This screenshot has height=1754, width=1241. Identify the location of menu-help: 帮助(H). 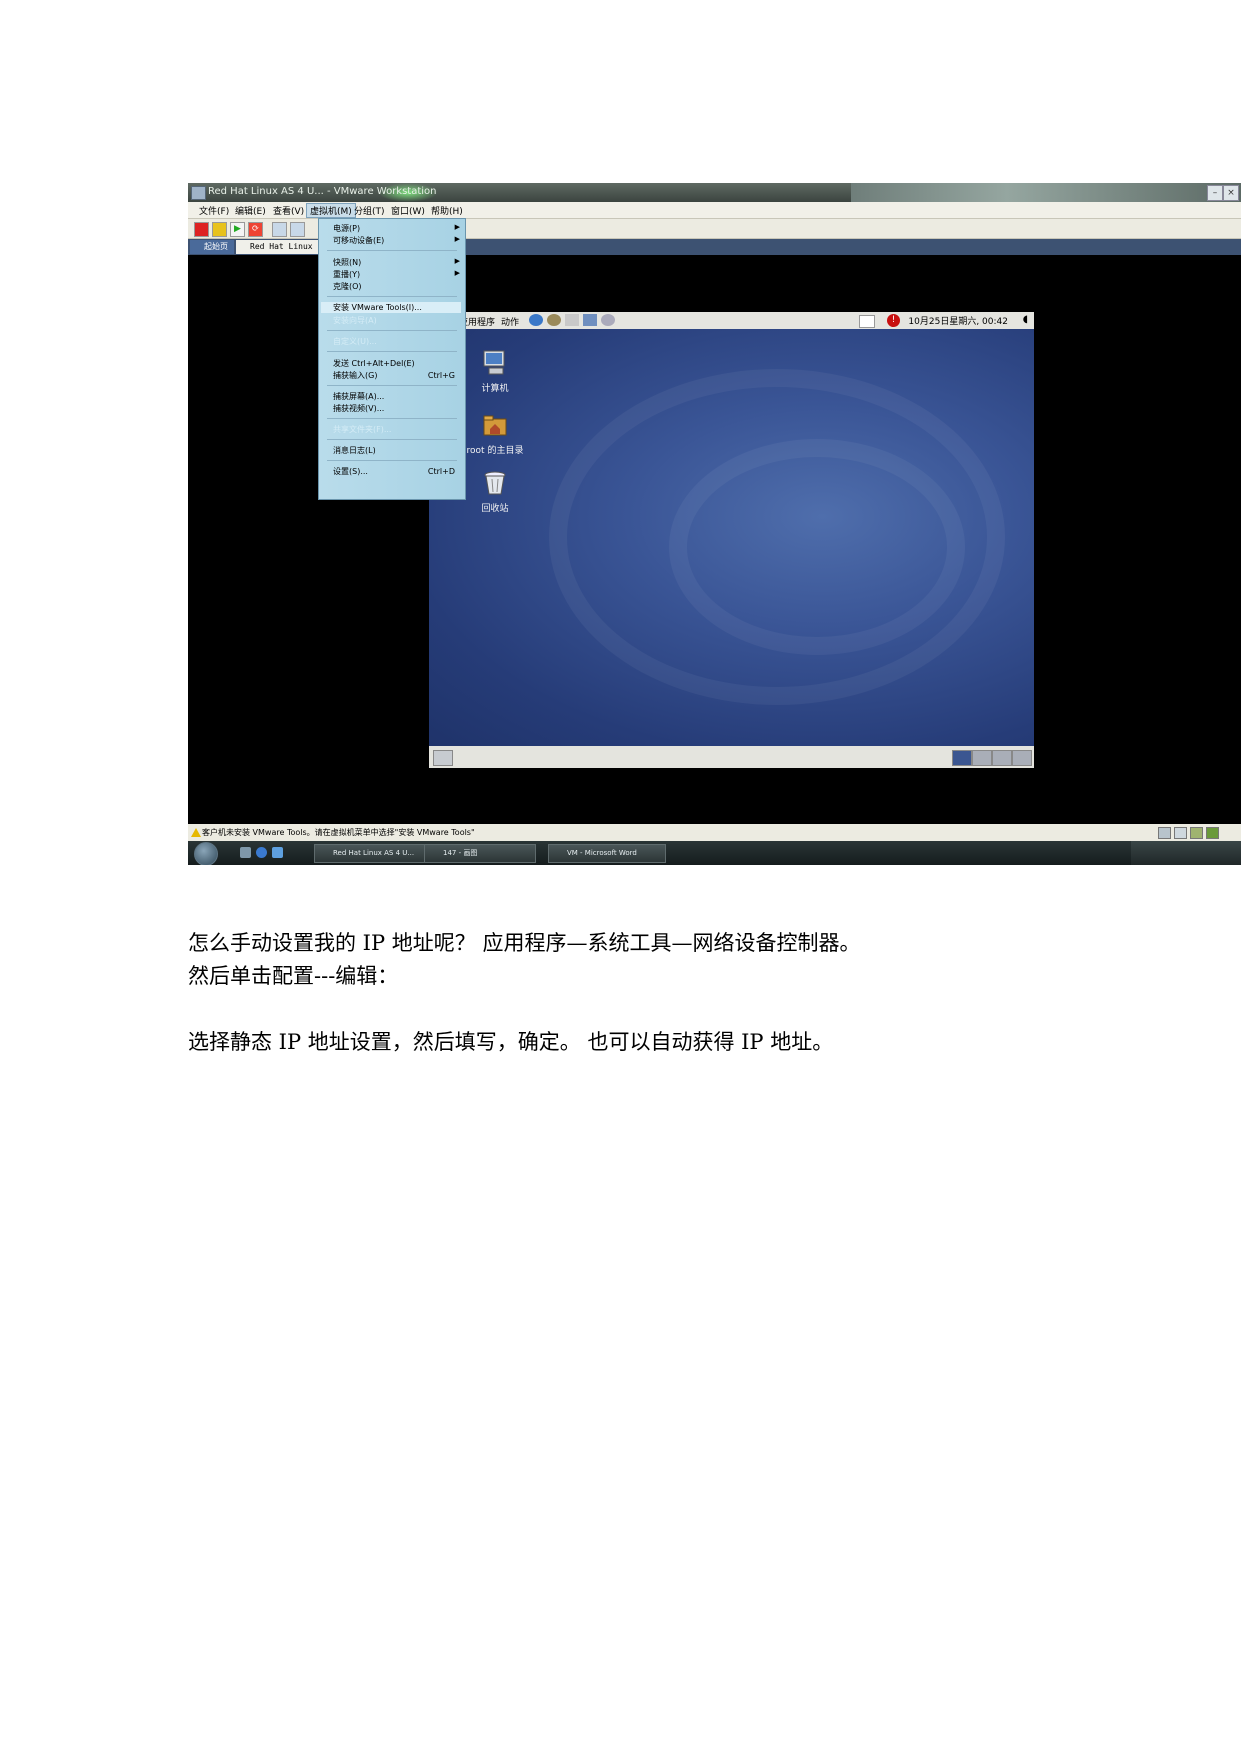
(447, 210).